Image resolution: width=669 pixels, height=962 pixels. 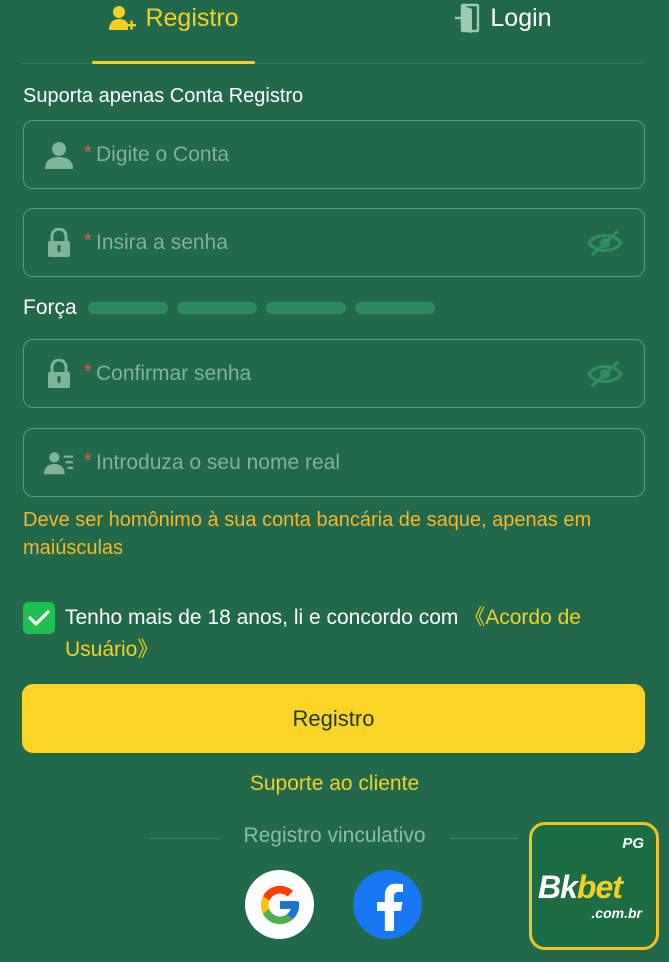 I want to click on register-button: Registro, so click(x=333, y=718).